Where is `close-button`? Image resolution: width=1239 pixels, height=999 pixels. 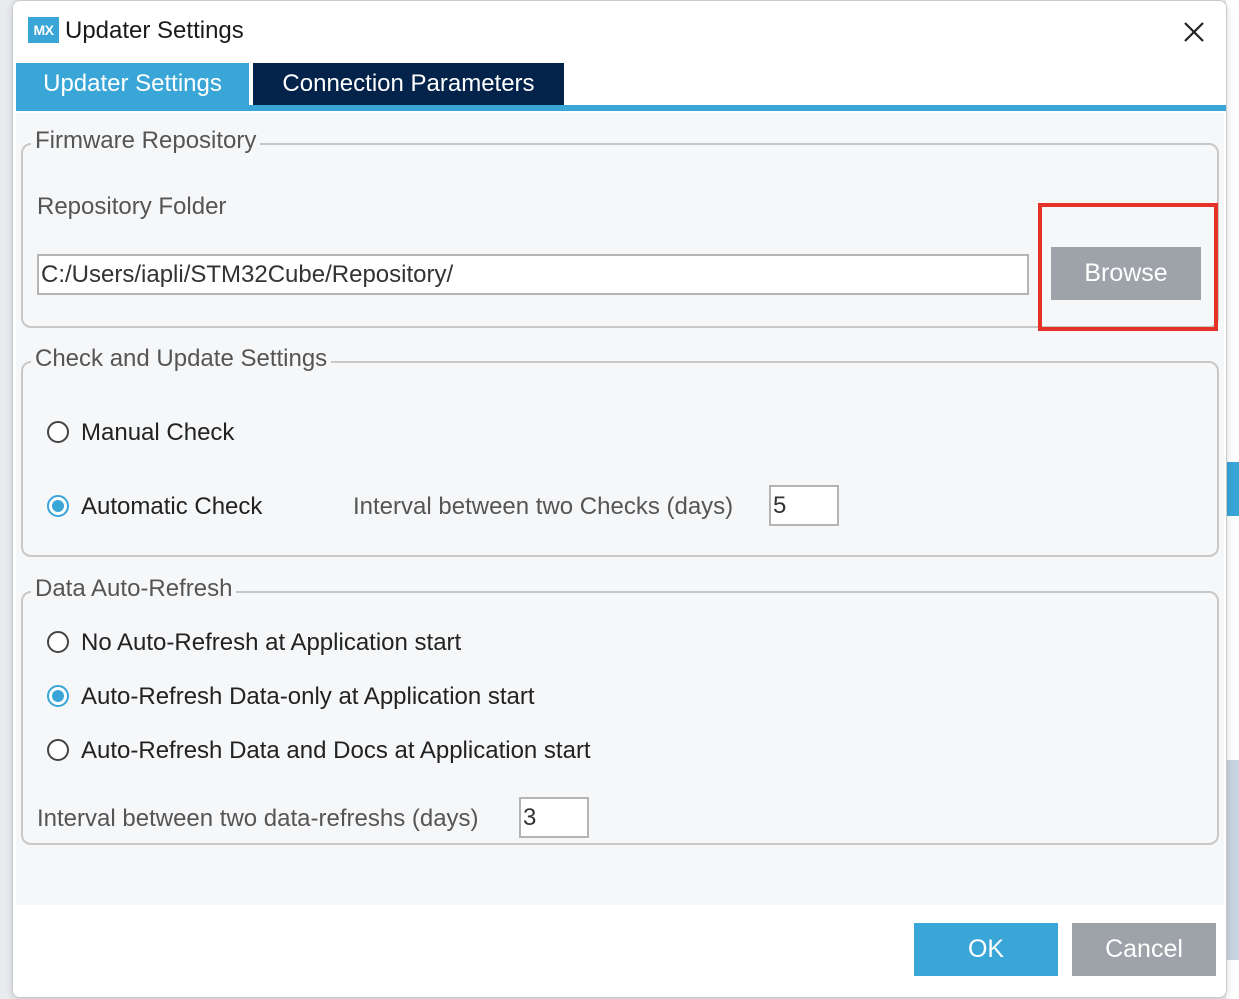
close-button is located at coordinates (1194, 32).